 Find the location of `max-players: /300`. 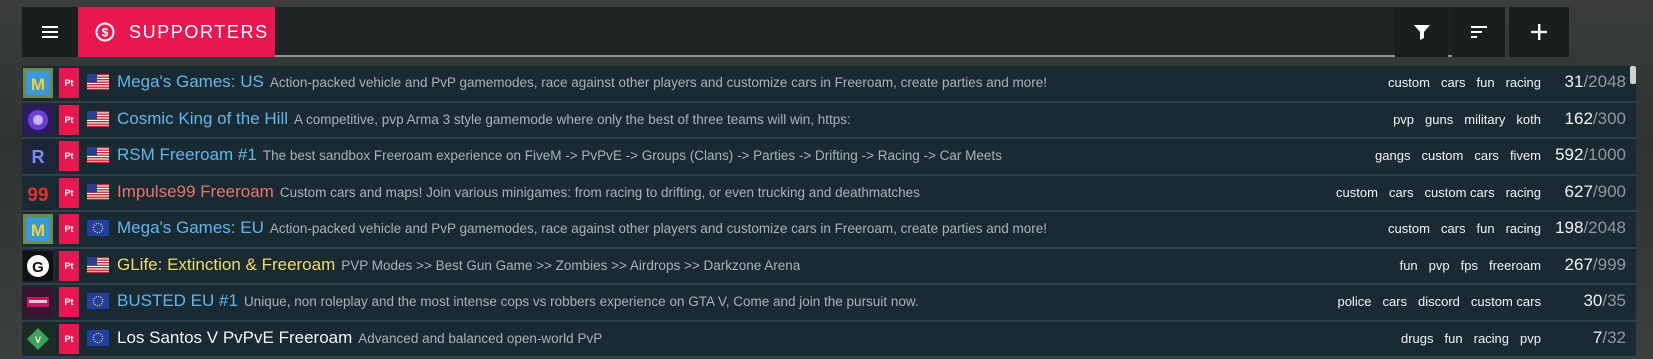

max-players: /300 is located at coordinates (1609, 118).